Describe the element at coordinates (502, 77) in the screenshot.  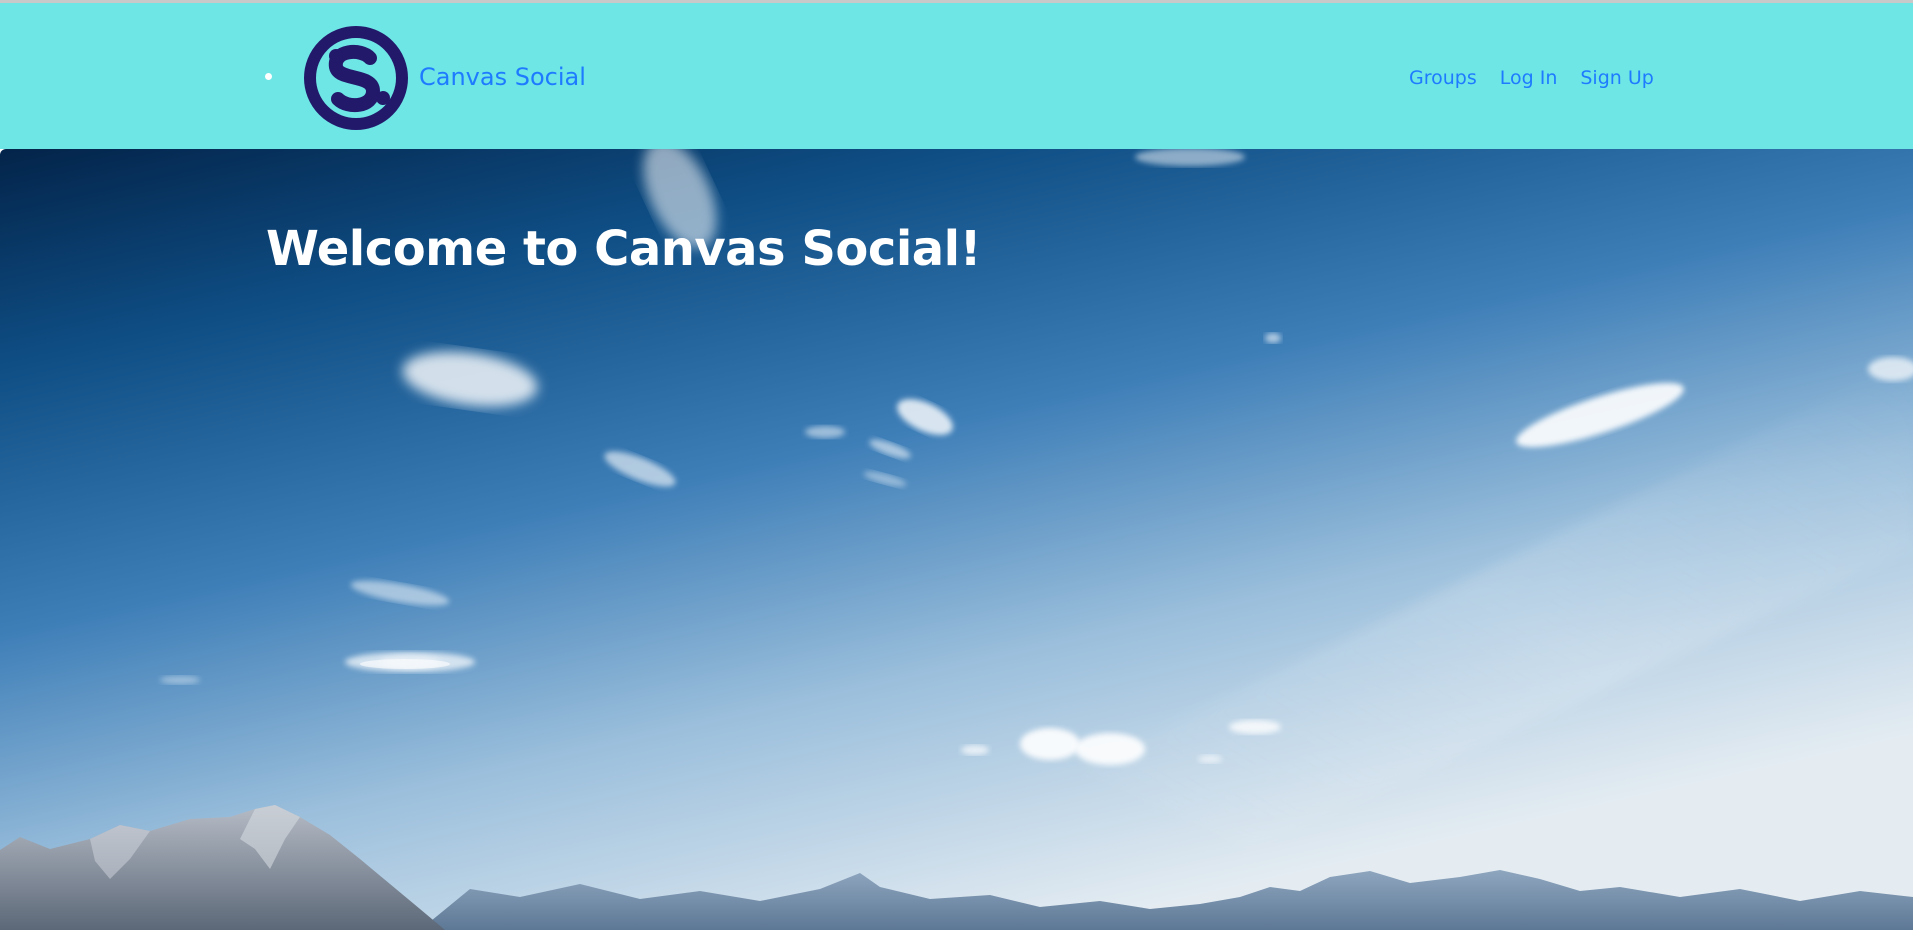
I see `brand-link: Canvas Social` at that location.